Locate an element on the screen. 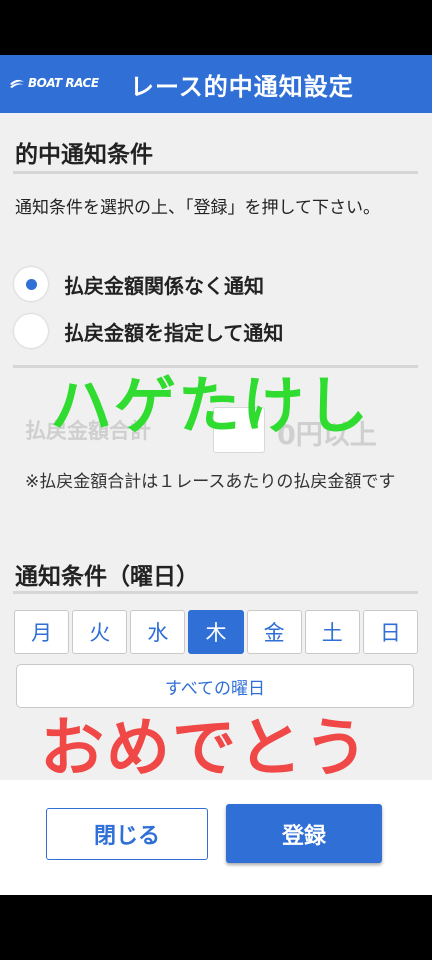  amount-note: ※払戻金額合計は１レースあたりの払戻金額です is located at coordinates (210, 482).